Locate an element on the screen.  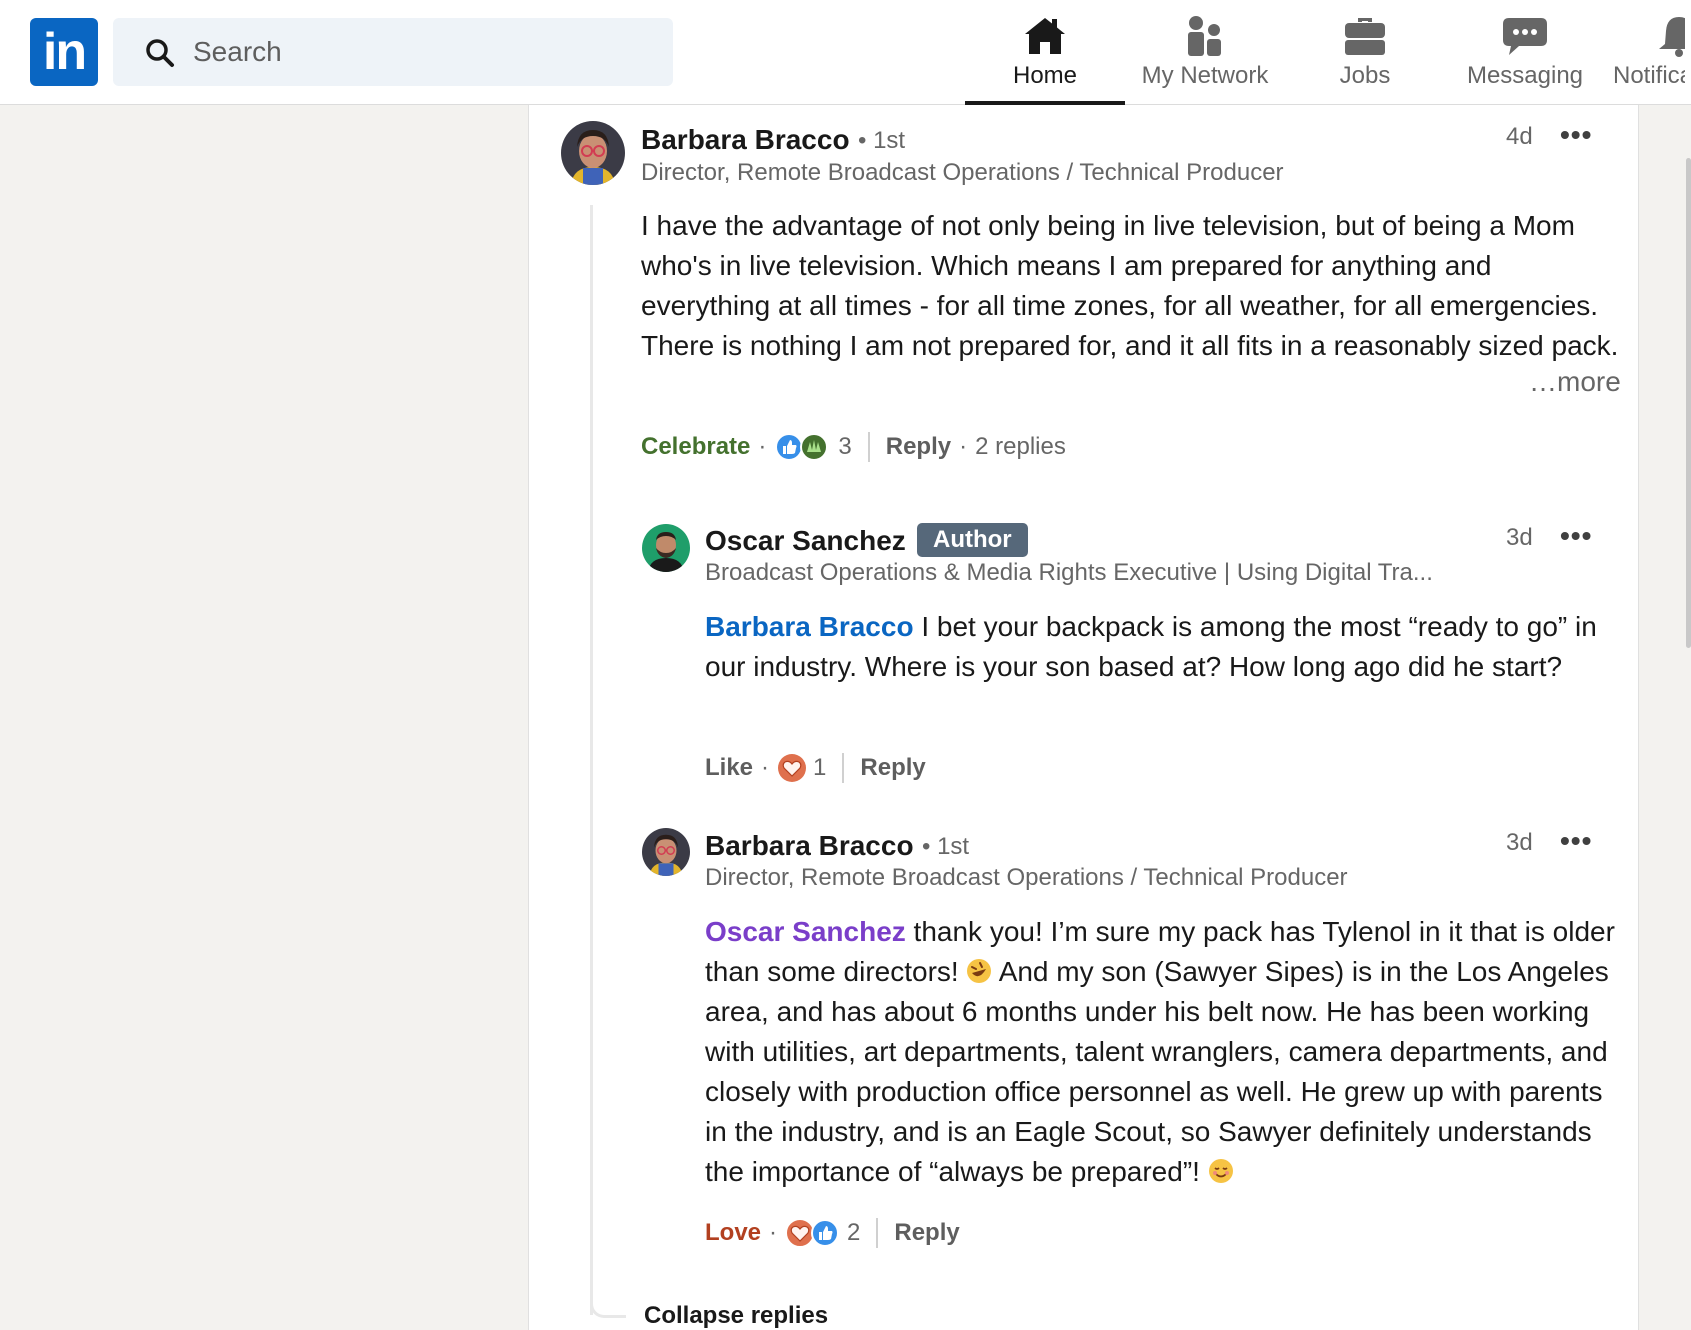
nav-my-network: My Network is located at coordinates (1205, 52).